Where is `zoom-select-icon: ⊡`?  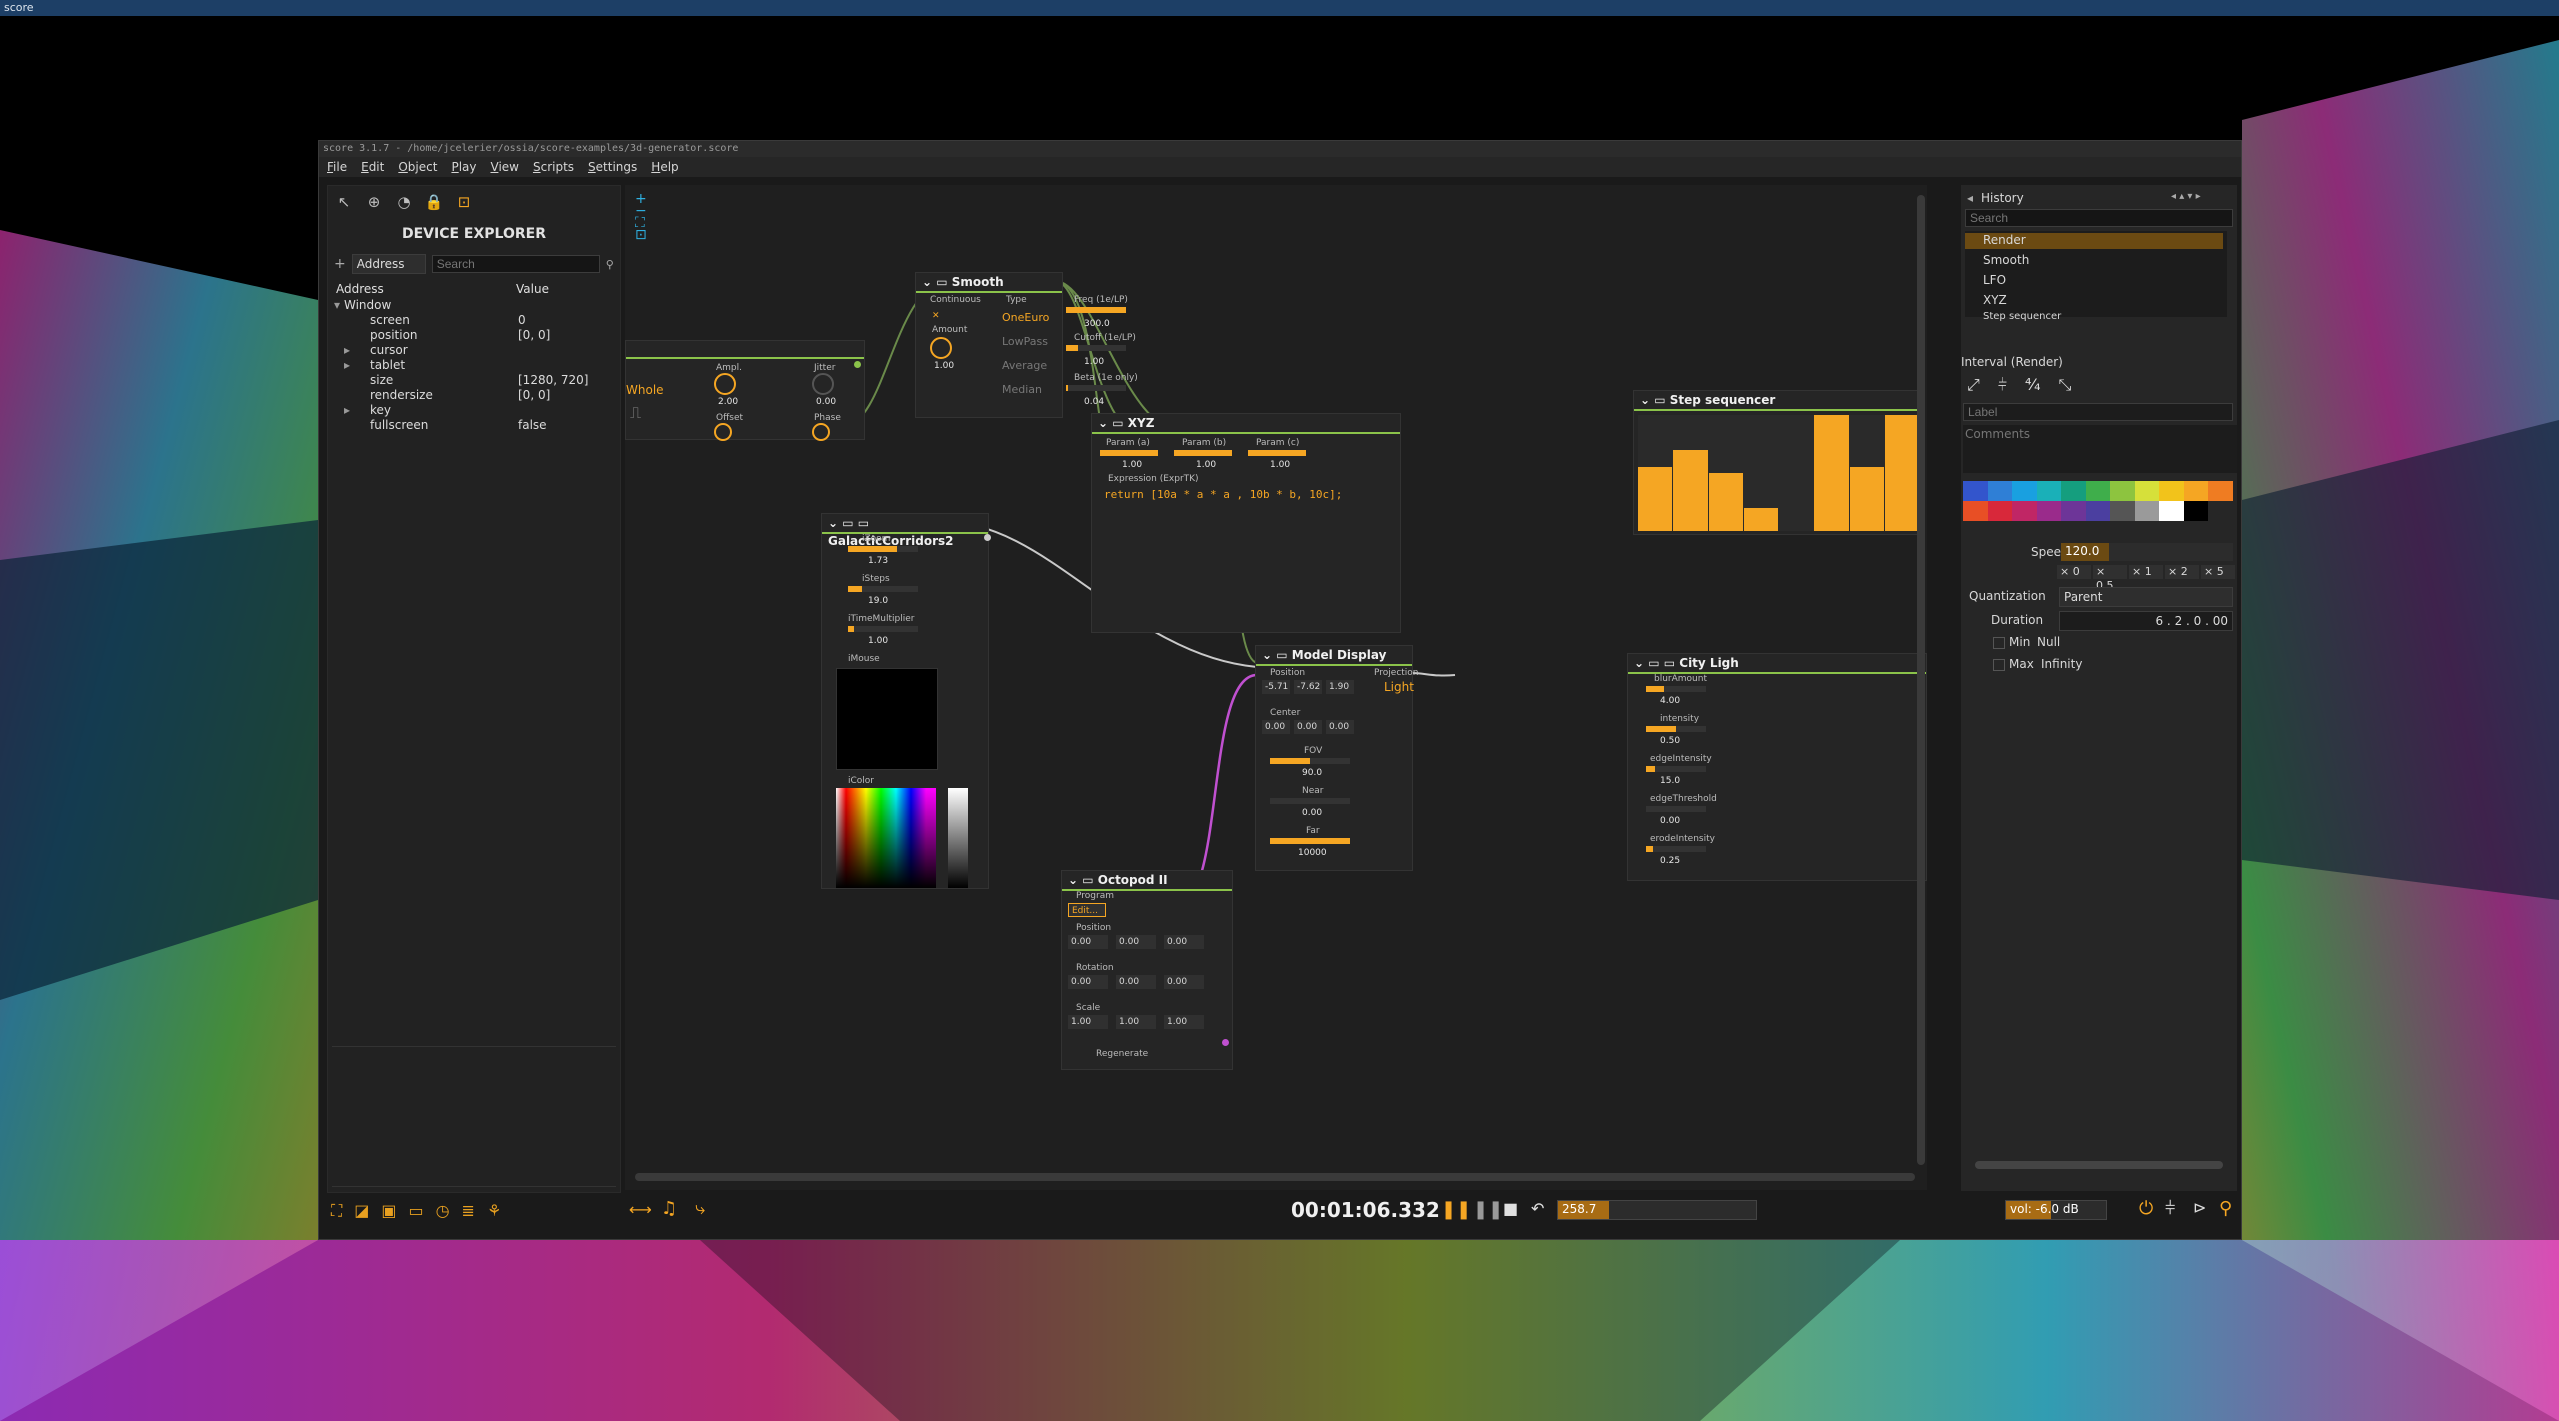
zoom-select-icon: ⊡ is located at coordinates (641, 235).